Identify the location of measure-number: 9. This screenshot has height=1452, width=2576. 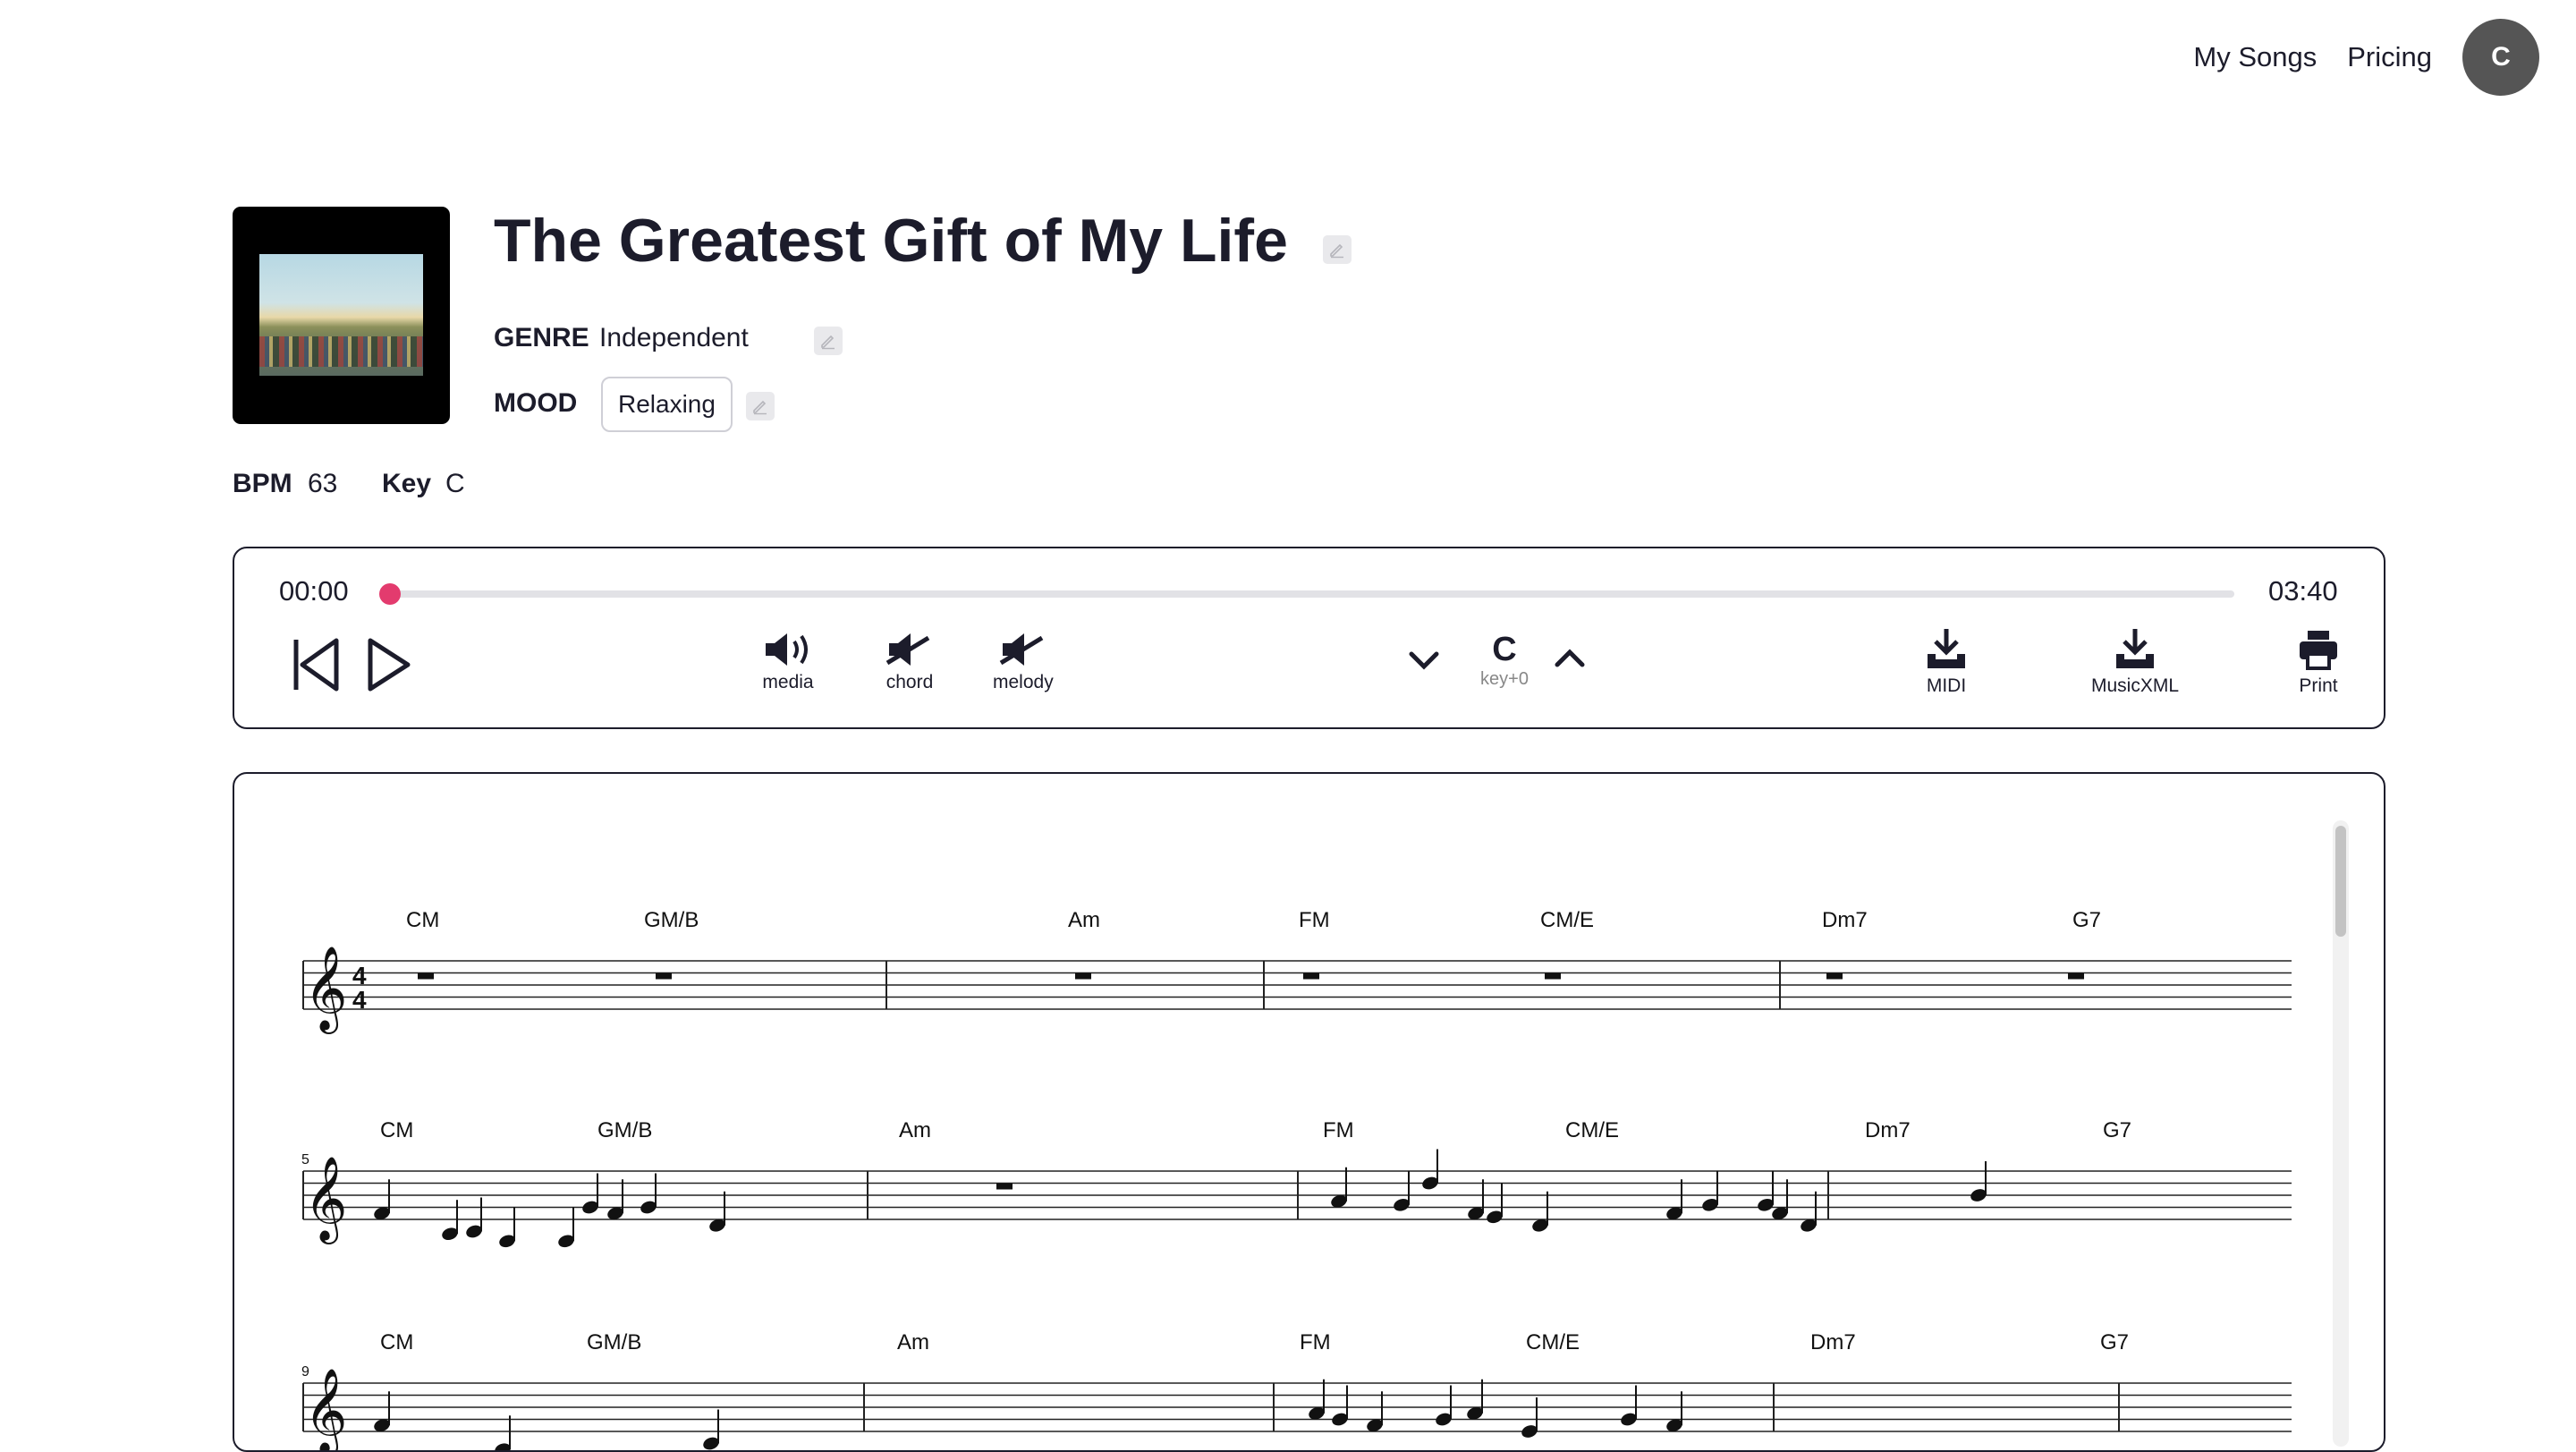
(305, 1372).